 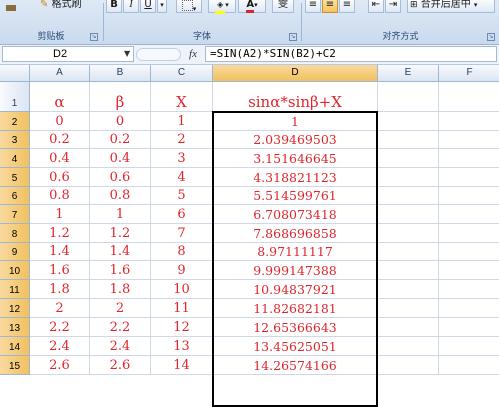 What do you see at coordinates (313, 6) in the screenshot?
I see `align-left-button: ≡` at bounding box center [313, 6].